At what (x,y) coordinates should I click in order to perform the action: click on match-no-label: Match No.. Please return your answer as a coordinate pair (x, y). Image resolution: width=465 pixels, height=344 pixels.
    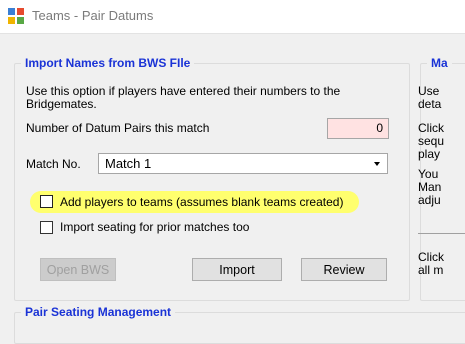
    Looking at the image, I should click on (53, 164).